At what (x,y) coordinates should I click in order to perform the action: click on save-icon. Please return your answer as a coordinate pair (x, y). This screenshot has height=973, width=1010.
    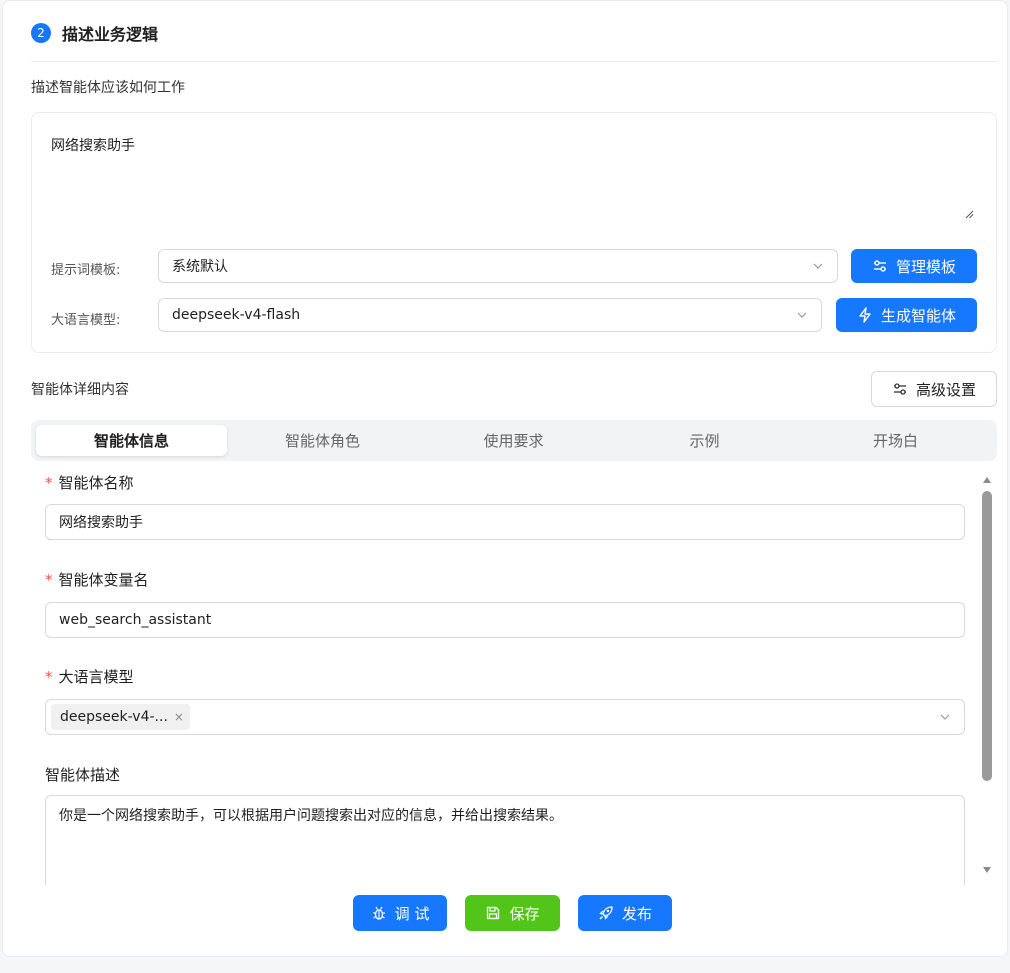
    Looking at the image, I should click on (493, 913).